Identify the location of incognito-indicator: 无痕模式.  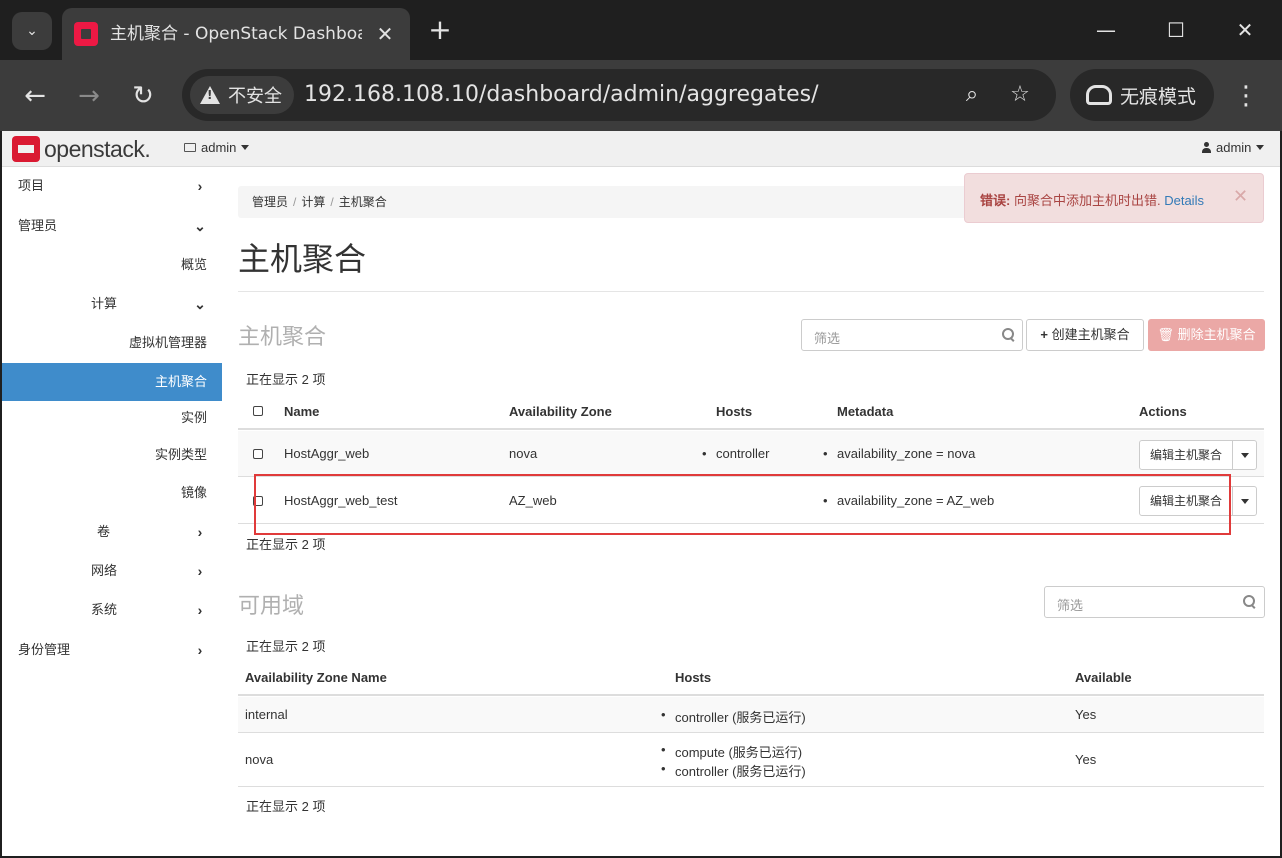
(1142, 95).